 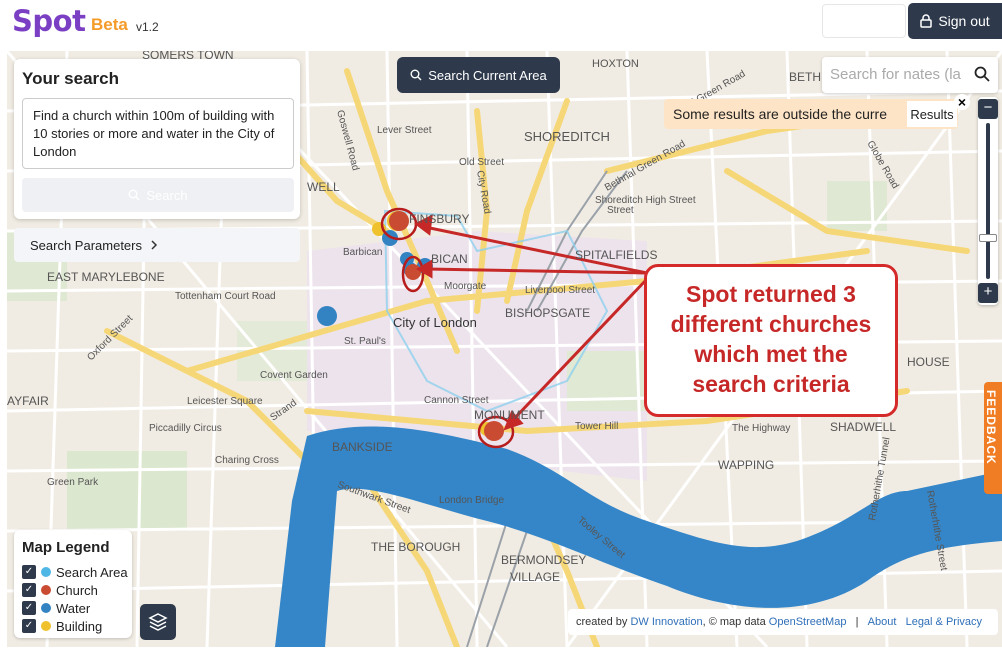 What do you see at coordinates (964, 21) in the screenshot?
I see `sign-out-label: Sign out` at bounding box center [964, 21].